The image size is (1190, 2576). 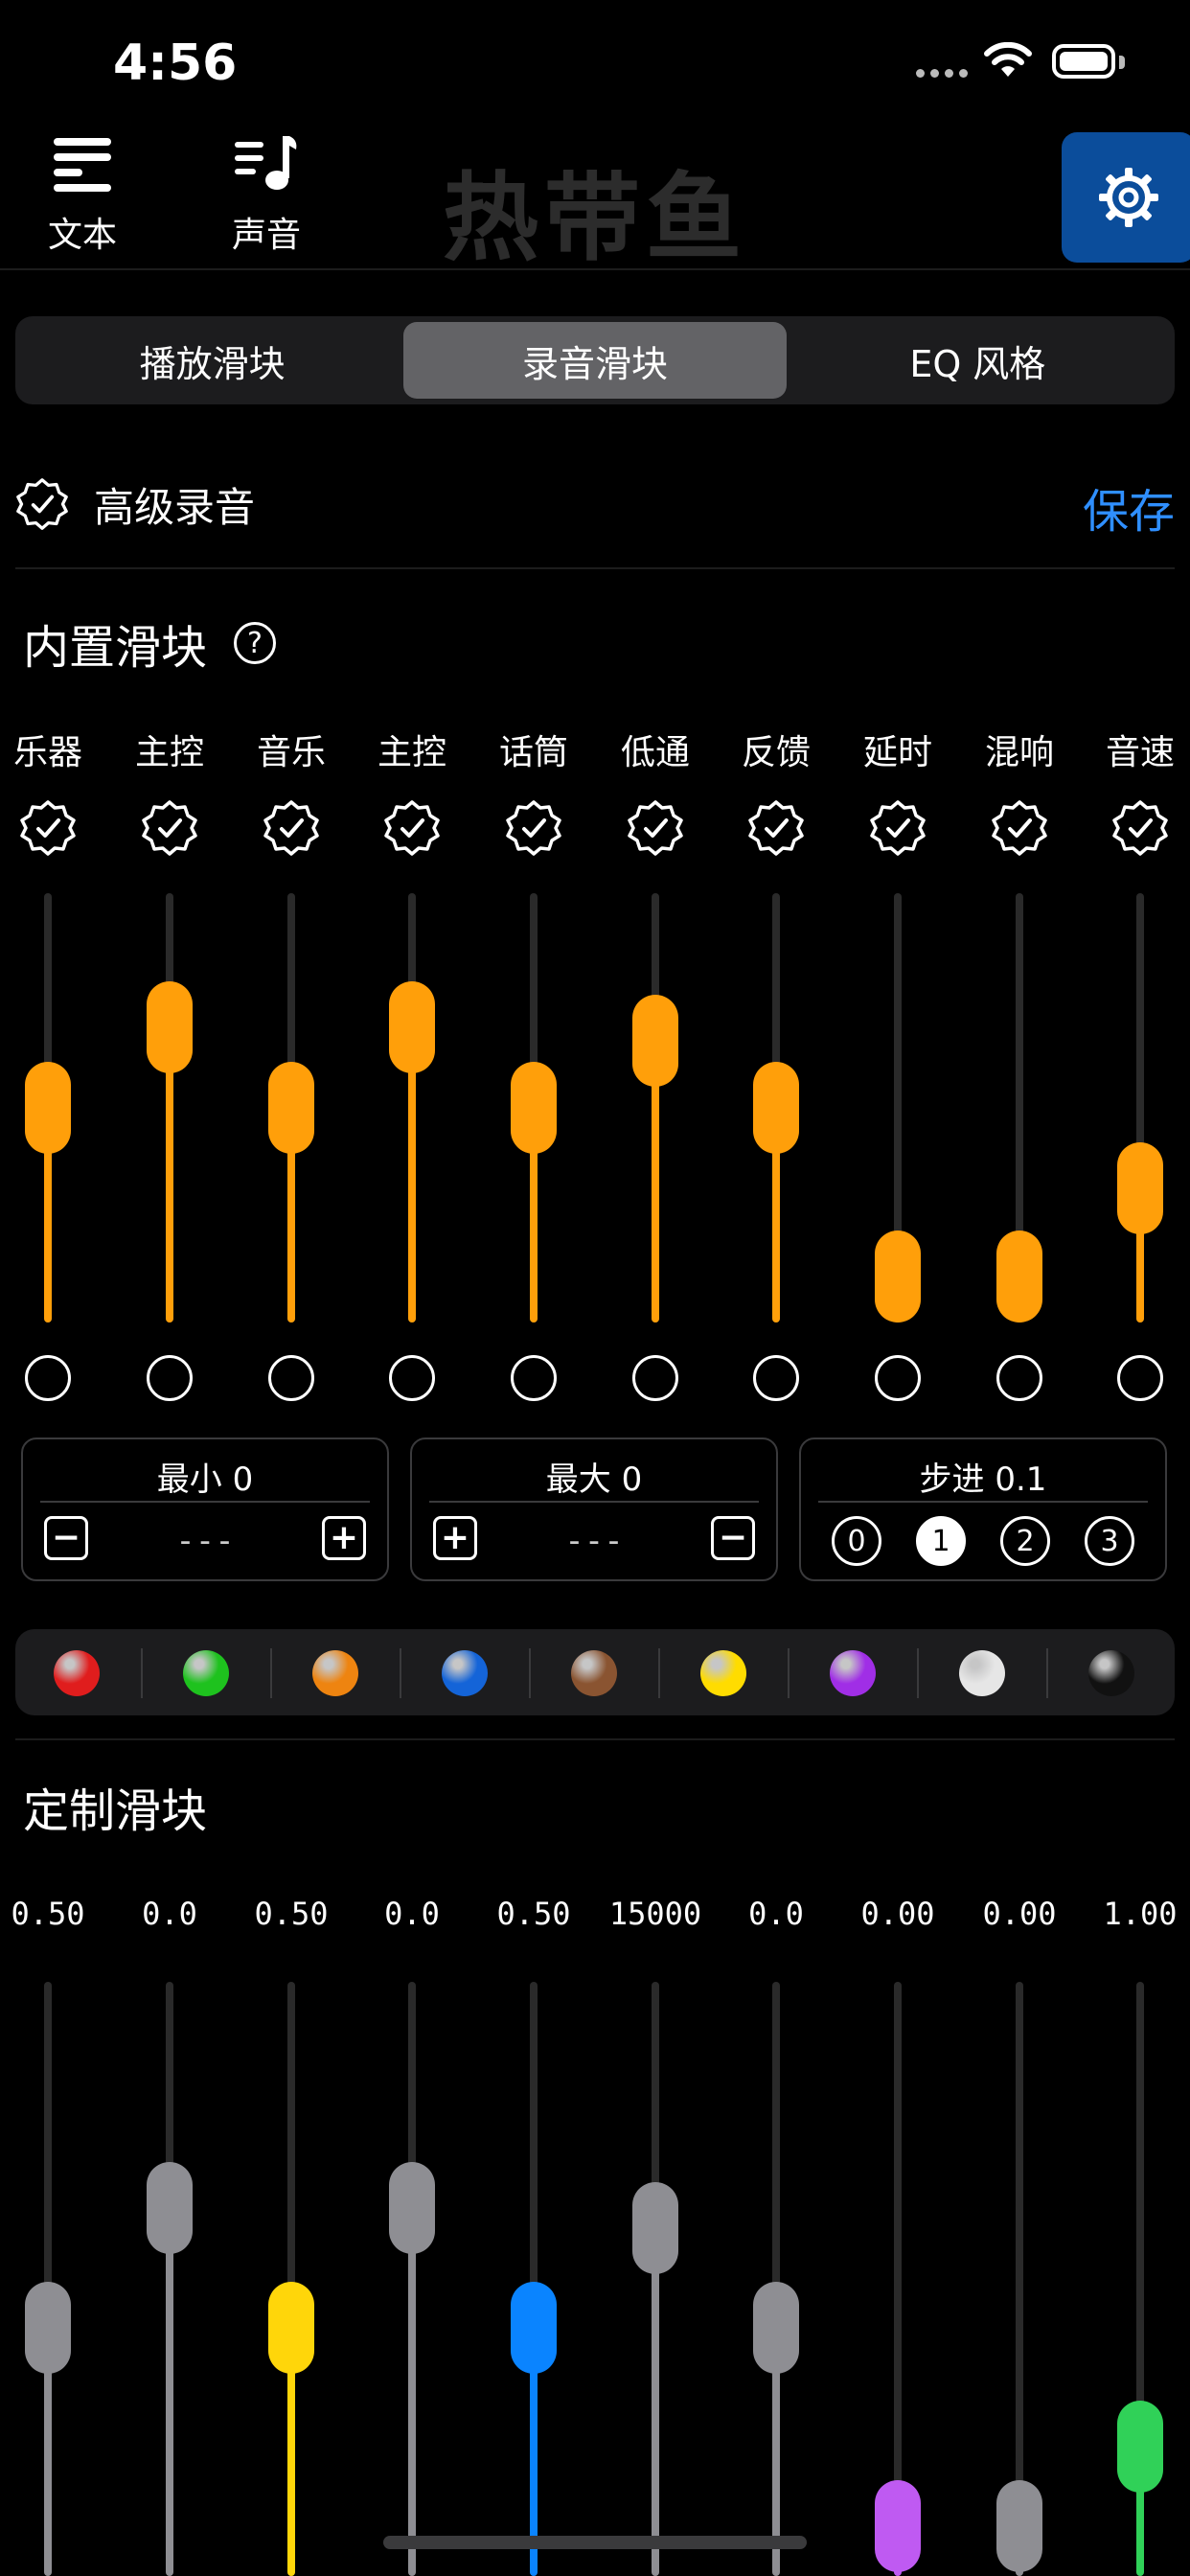 What do you see at coordinates (1129, 506) in the screenshot?
I see `save-button: 保存` at bounding box center [1129, 506].